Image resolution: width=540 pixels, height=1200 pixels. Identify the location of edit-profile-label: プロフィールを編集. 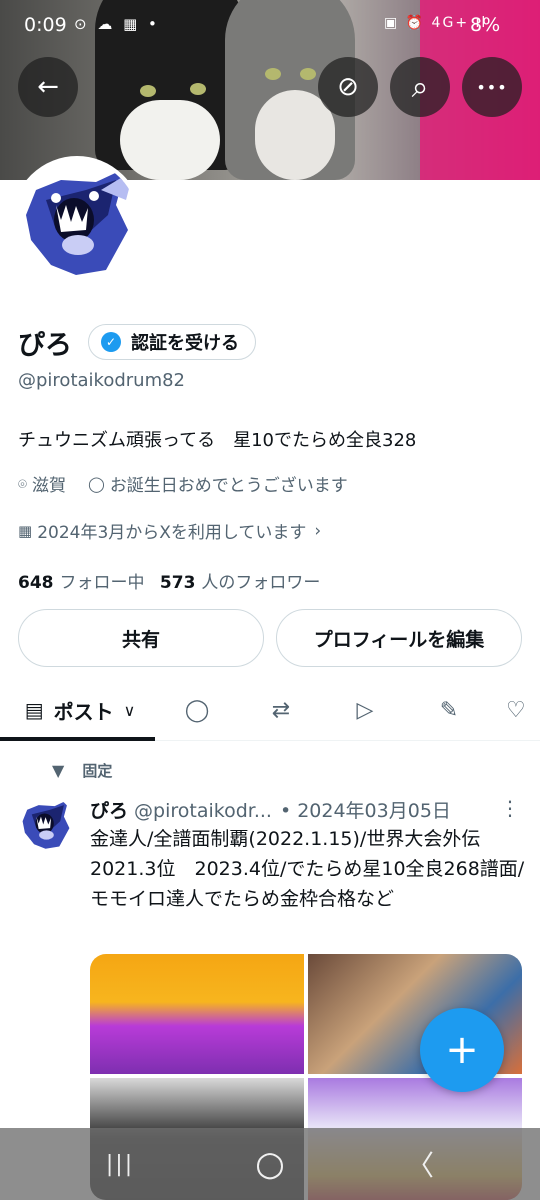
(399, 639).